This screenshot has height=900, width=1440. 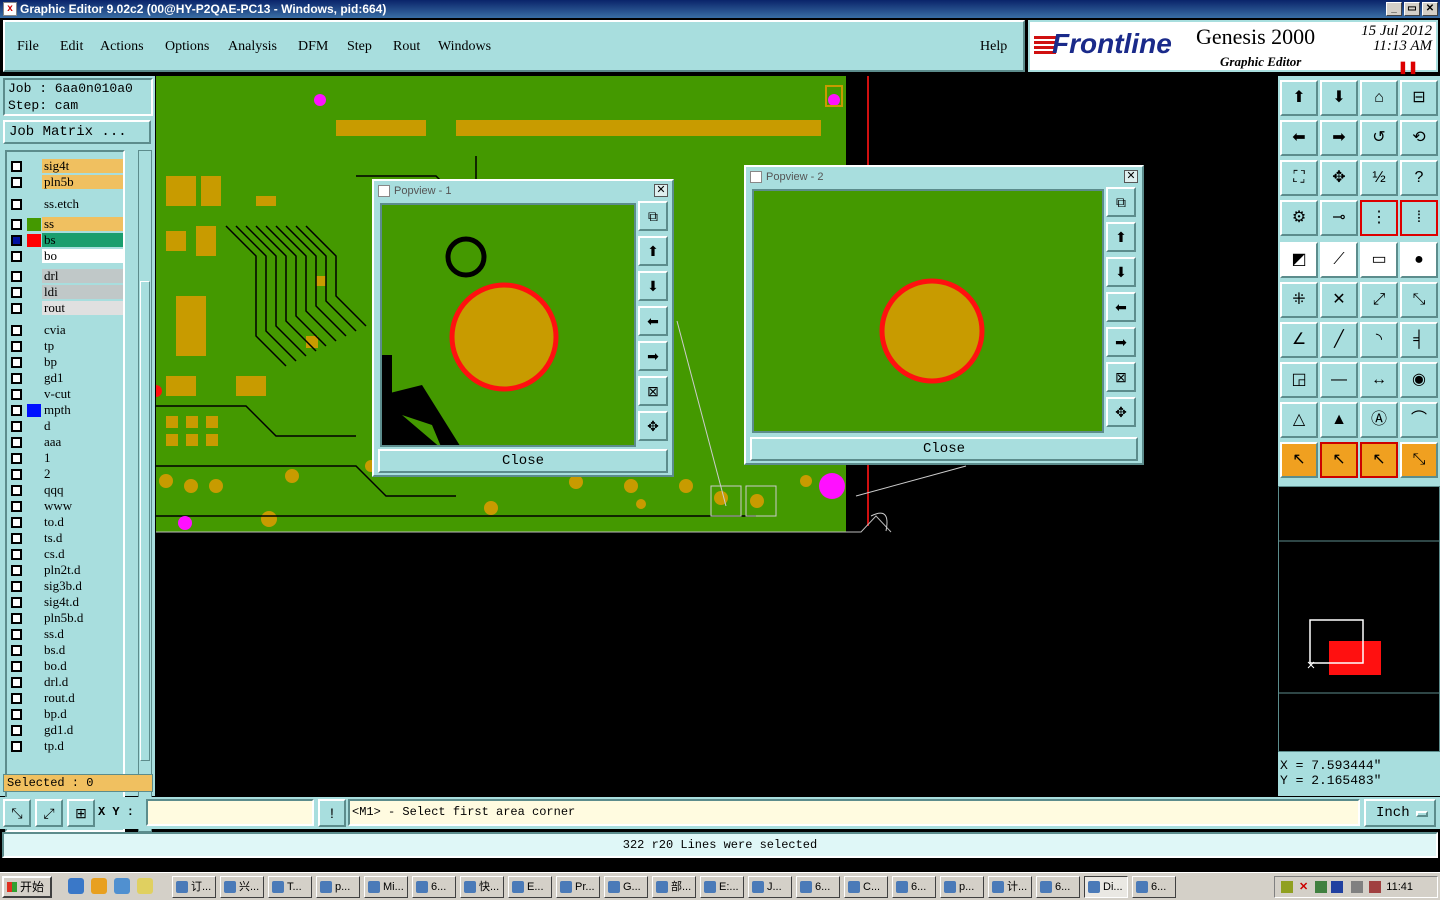 I want to click on add-feature-icon: ◩, so click(x=1299, y=260).